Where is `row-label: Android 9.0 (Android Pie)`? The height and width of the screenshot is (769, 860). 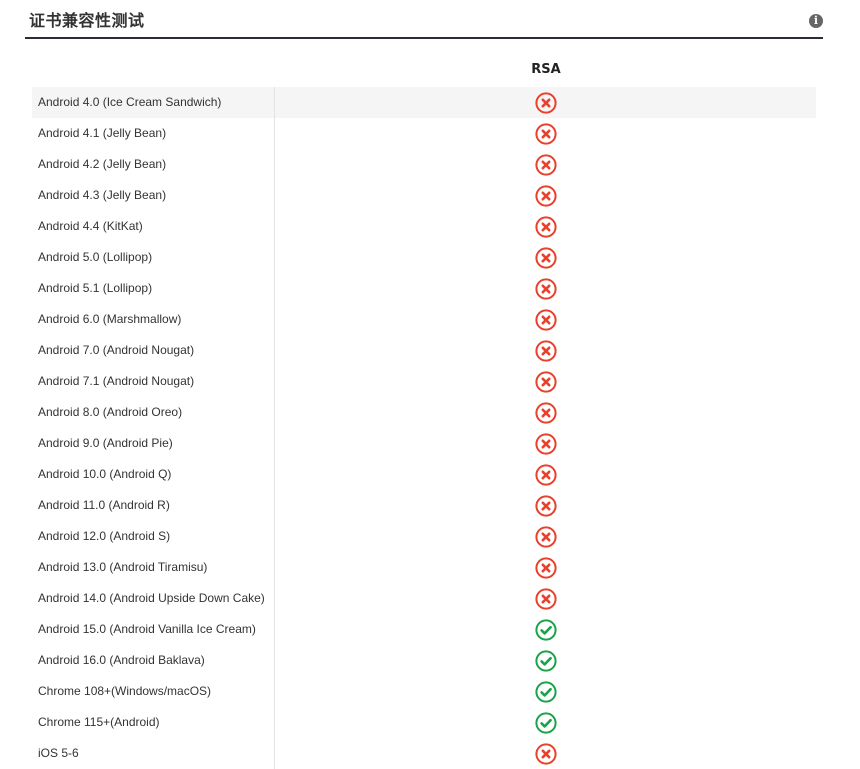
row-label: Android 9.0 (Android Pie) is located at coordinates (153, 443).